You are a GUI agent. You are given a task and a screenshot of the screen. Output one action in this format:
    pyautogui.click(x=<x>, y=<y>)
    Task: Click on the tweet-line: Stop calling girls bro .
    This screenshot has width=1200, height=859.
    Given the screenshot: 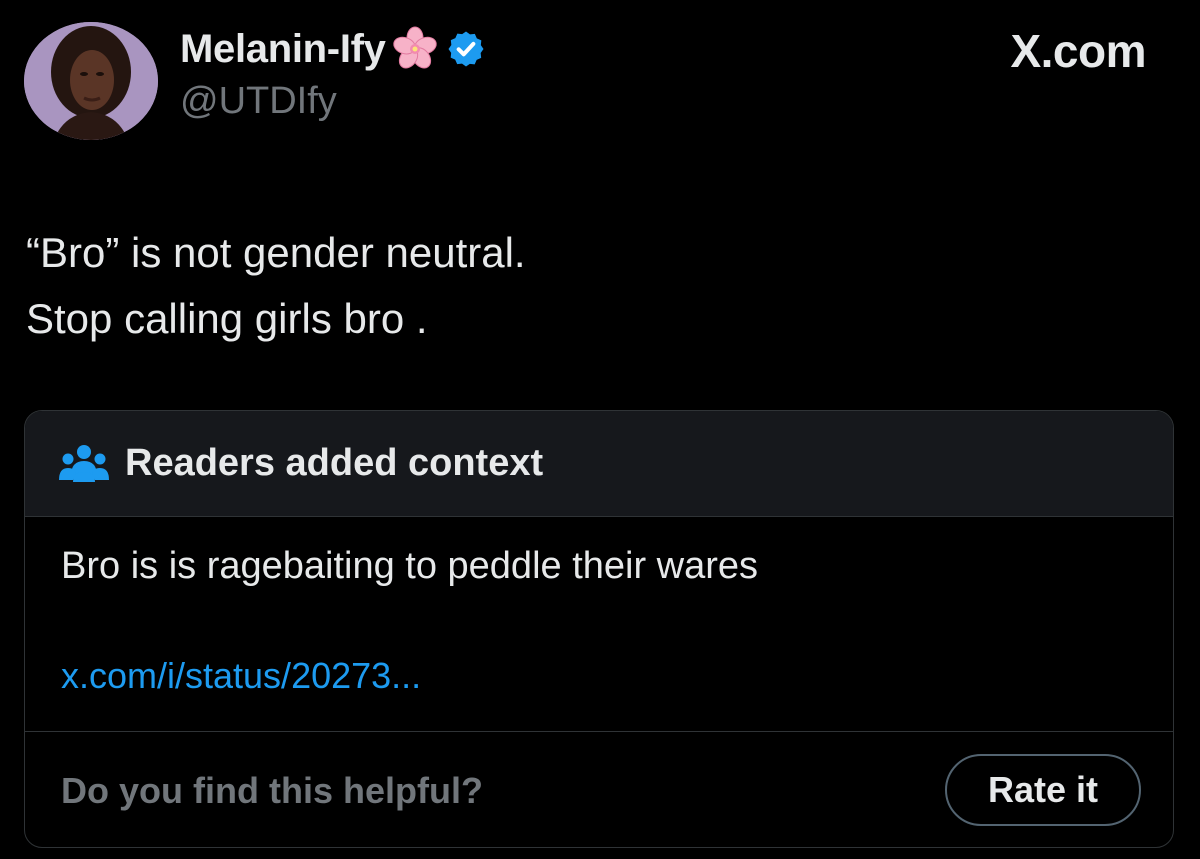 What is the action you would take?
    pyautogui.click(x=227, y=318)
    